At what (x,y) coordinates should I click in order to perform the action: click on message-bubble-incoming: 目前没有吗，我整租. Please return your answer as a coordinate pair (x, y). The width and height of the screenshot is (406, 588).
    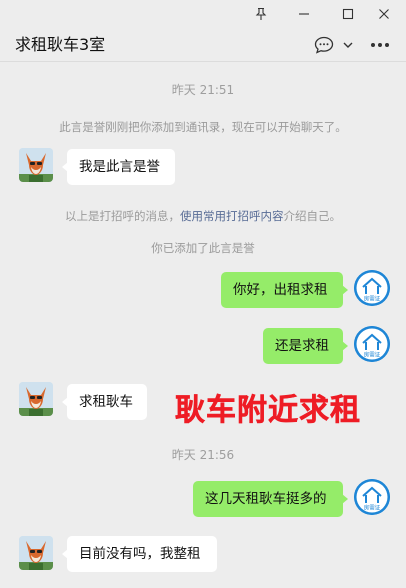
    Looking at the image, I should click on (139, 554).